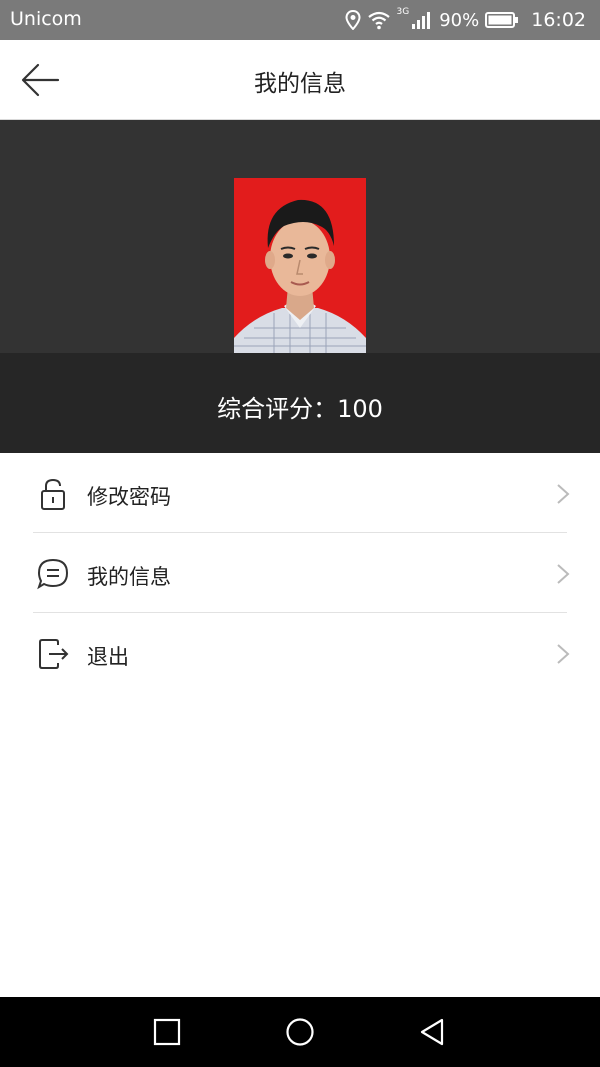 This screenshot has height=1067, width=600. What do you see at coordinates (167, 1032) in the screenshot?
I see `recent-apps-icon` at bounding box center [167, 1032].